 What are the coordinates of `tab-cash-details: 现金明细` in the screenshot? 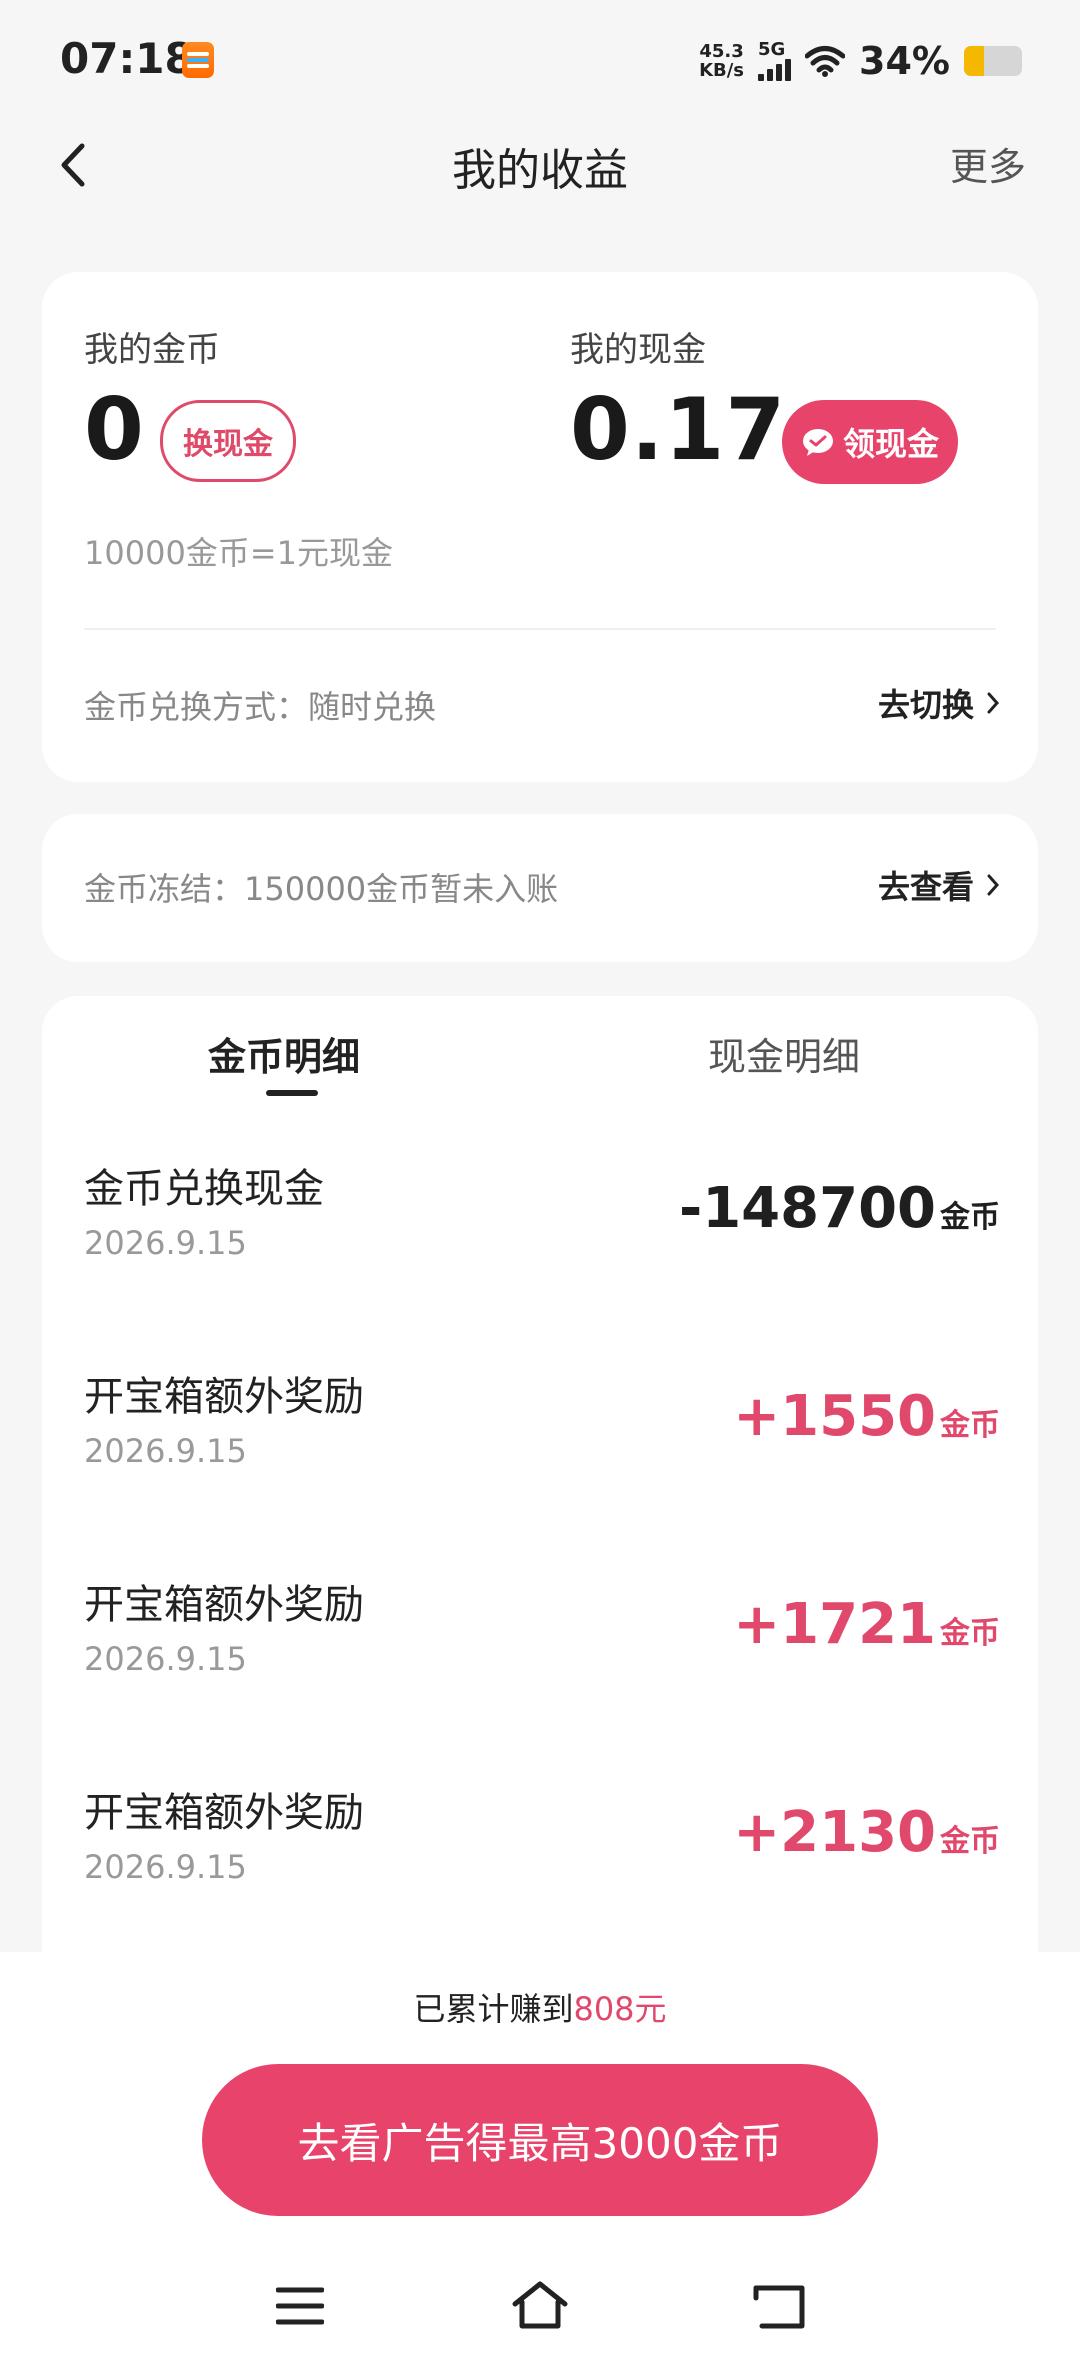 It's located at (784, 1053).